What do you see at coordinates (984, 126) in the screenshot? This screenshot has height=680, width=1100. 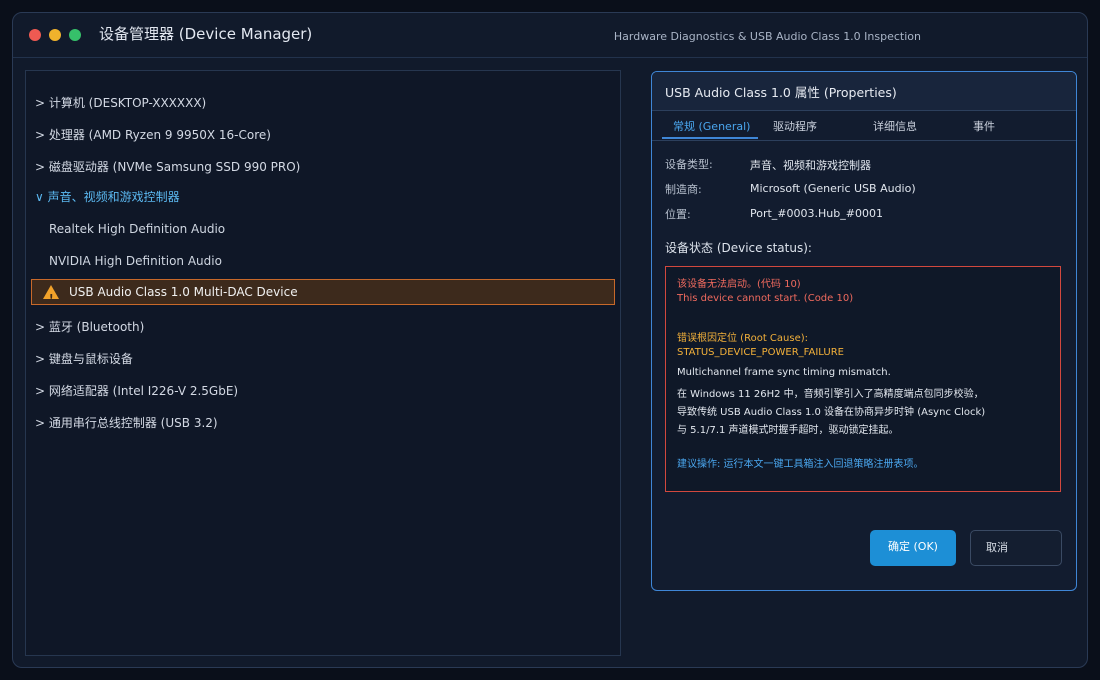 I see `tab-events: 事件` at bounding box center [984, 126].